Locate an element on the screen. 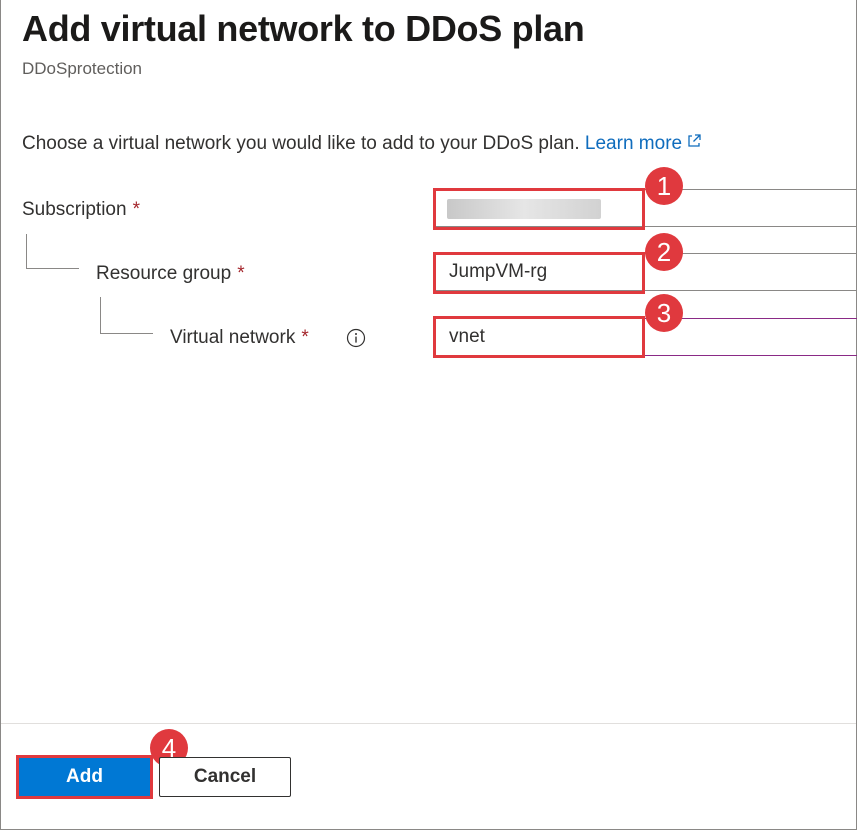  virtual-network-label: Virtual network * is located at coordinates (239, 338).